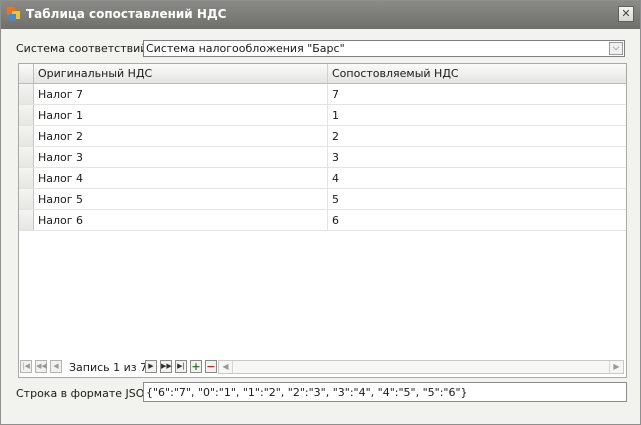 The width and height of the screenshot is (641, 425). I want to click on dropdown-button: ⌵, so click(616, 48).